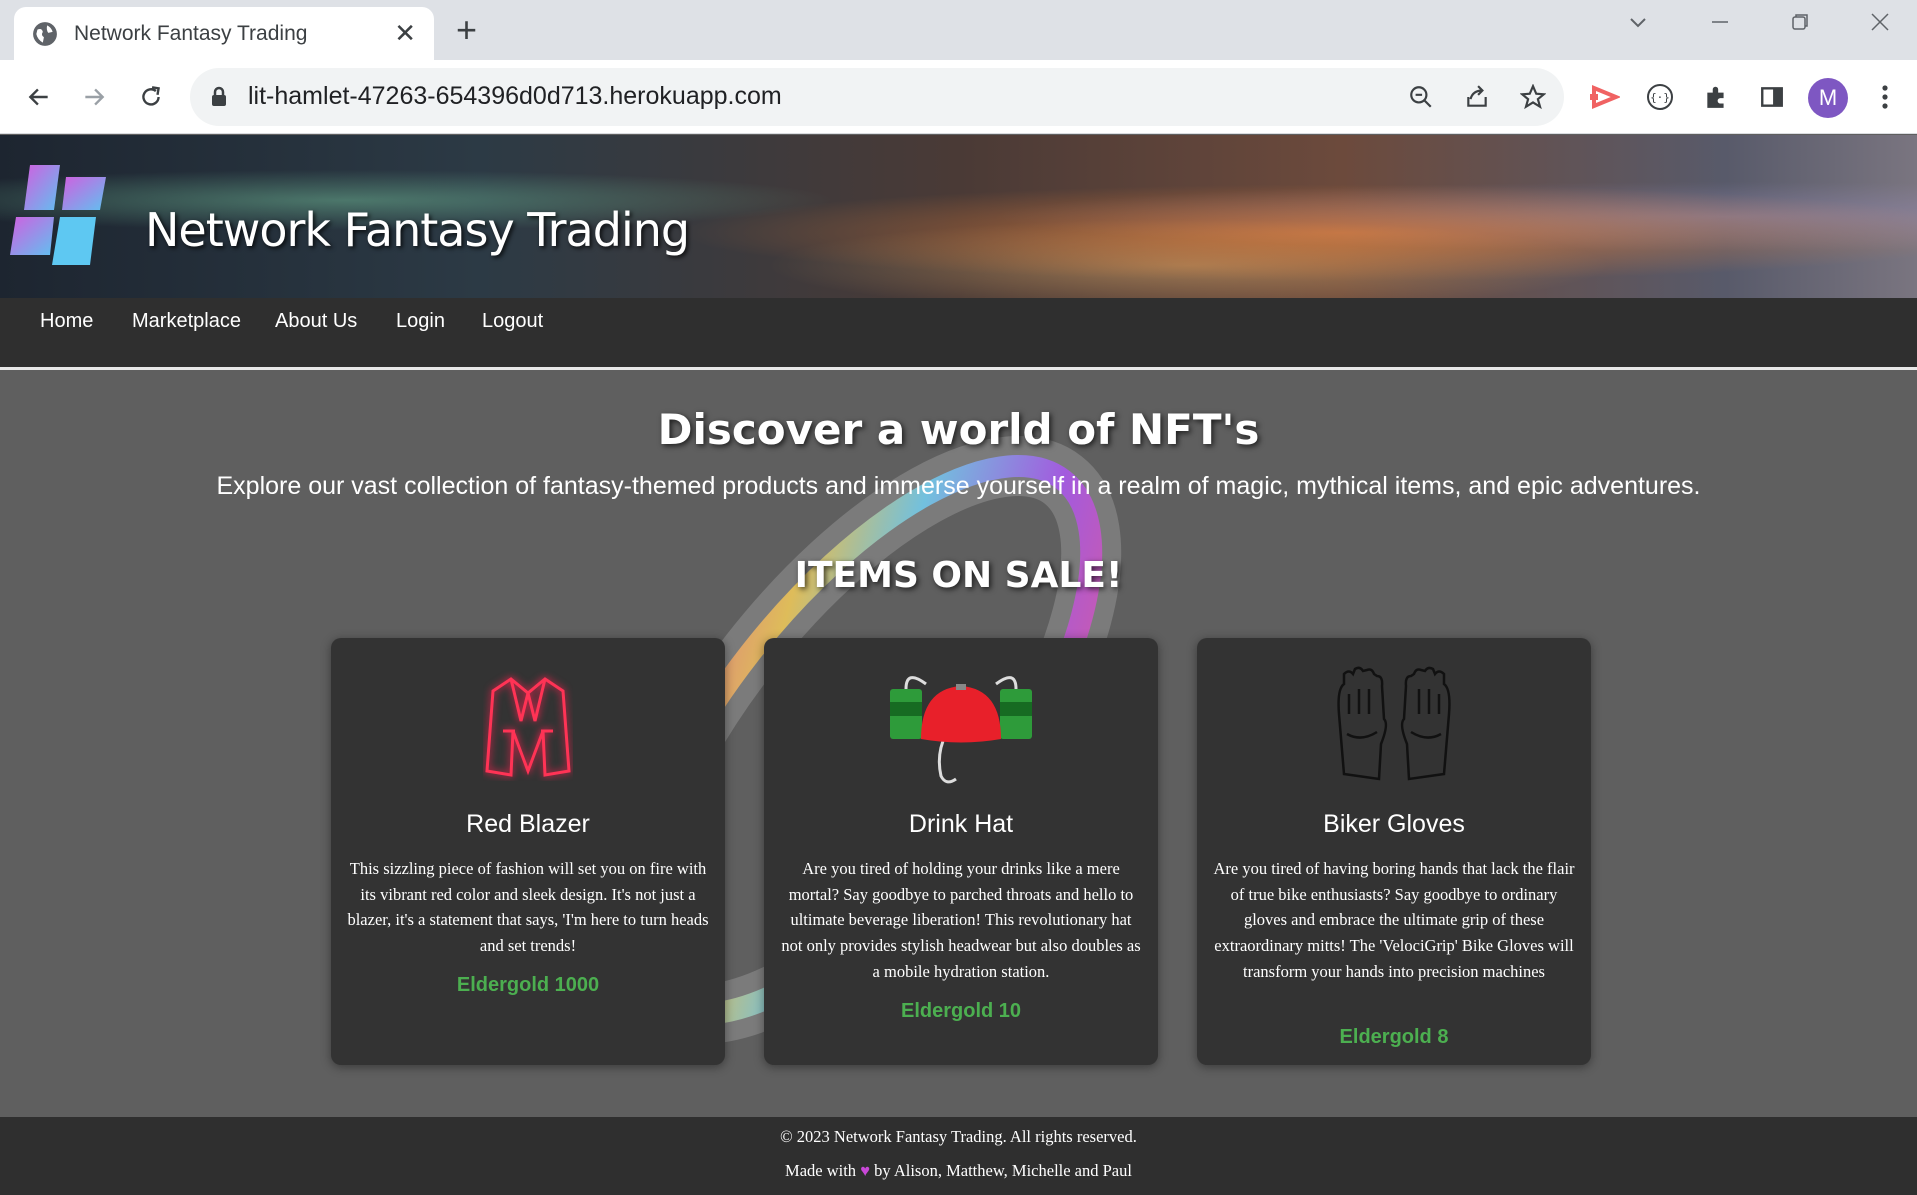 This screenshot has width=1917, height=1195. Describe the element at coordinates (1772, 97) in the screenshot. I see `side-panel-icon` at that location.